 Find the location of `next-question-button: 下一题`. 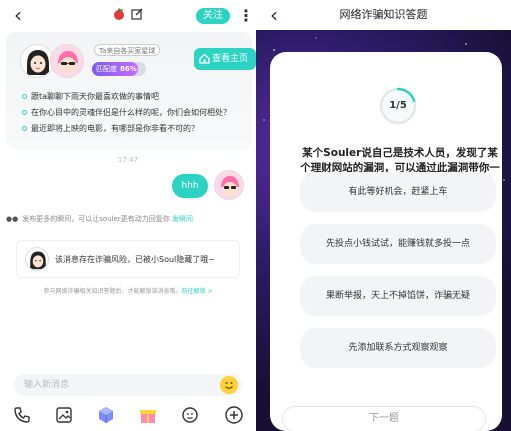

next-question-button: 下一题 is located at coordinates (384, 418).